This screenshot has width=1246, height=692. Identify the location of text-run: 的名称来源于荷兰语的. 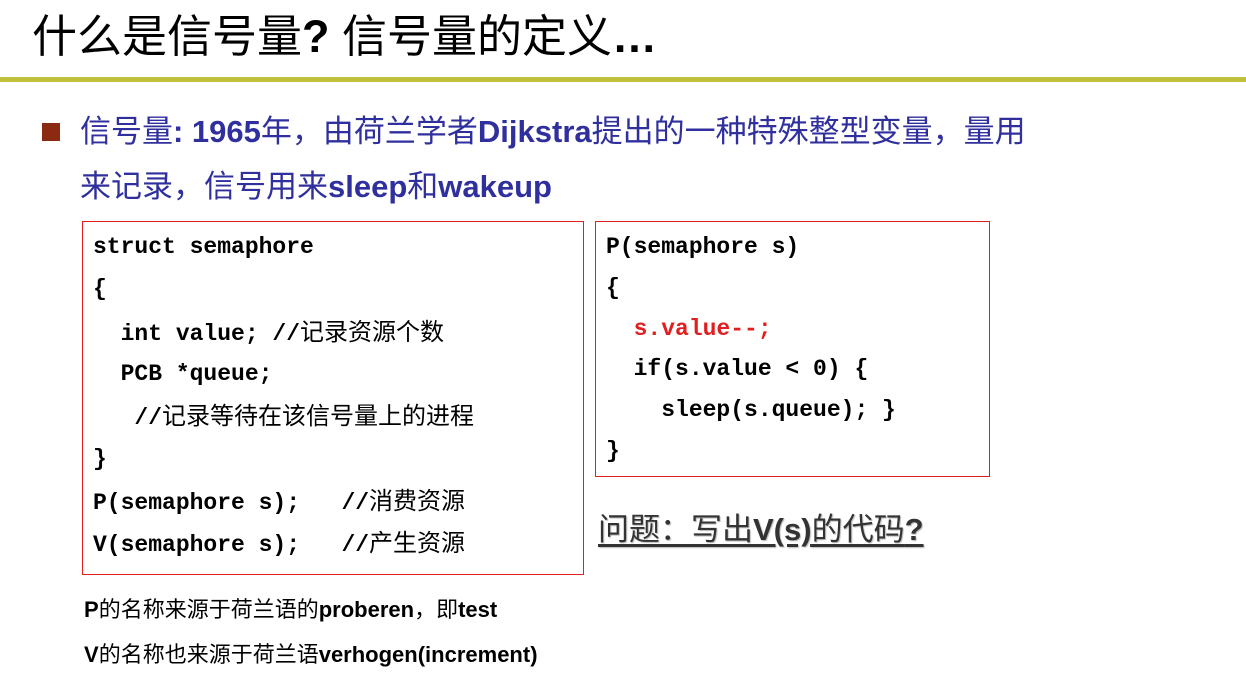
(208, 609).